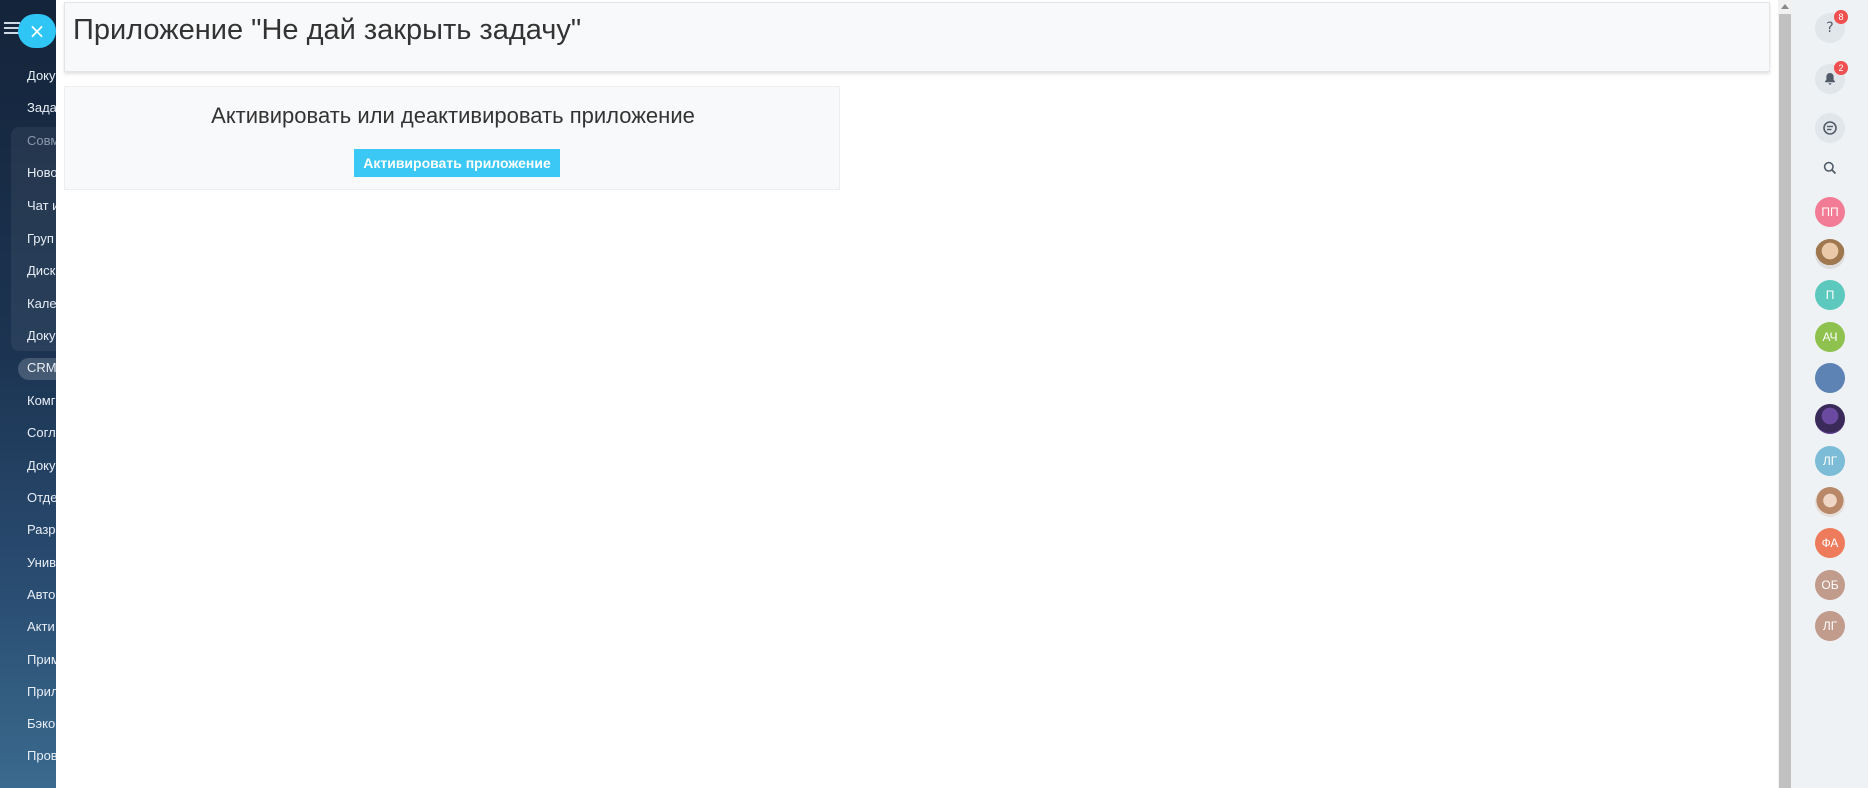  Describe the element at coordinates (1830, 295) in the screenshot. I see `contact-avatar: П` at that location.